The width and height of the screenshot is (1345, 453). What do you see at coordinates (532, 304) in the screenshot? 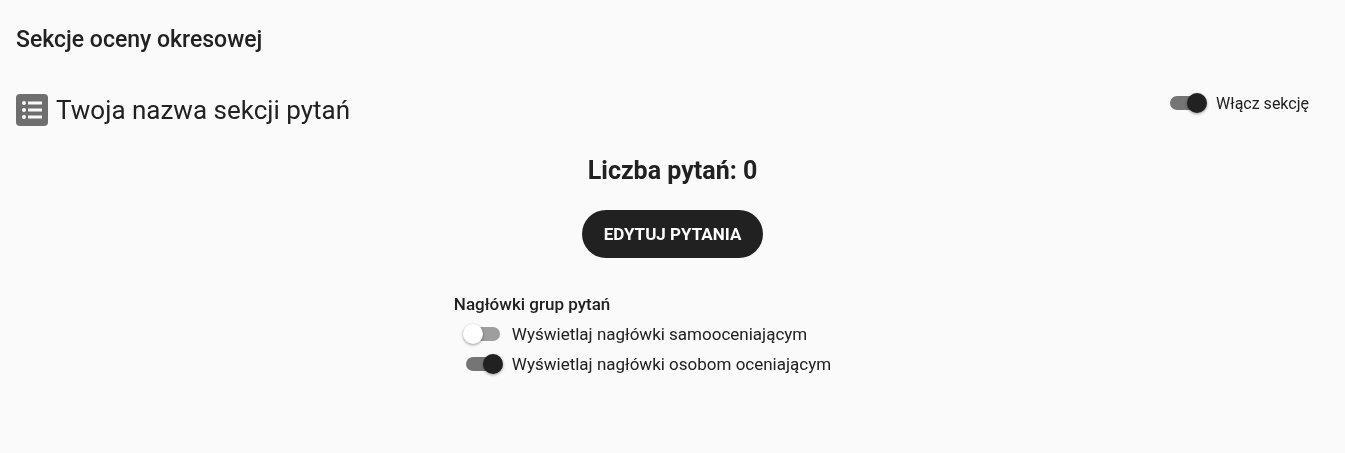
I see `group-headers-title: Nagłówki grup pytań` at bounding box center [532, 304].